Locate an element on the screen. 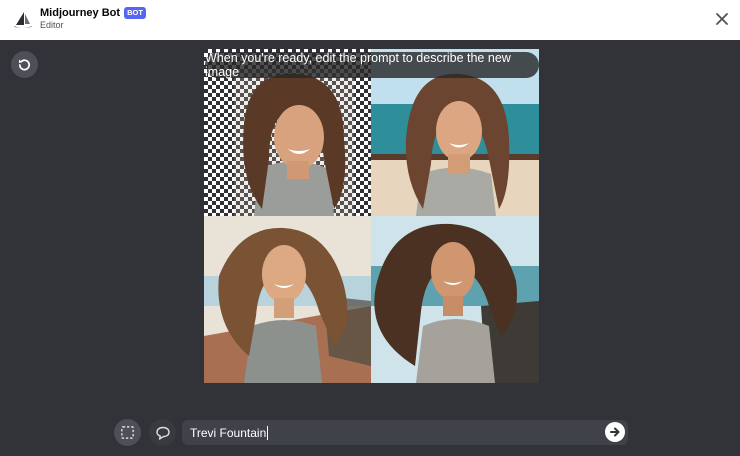 The width and height of the screenshot is (740, 456). rectangle-select-icon is located at coordinates (127, 432).